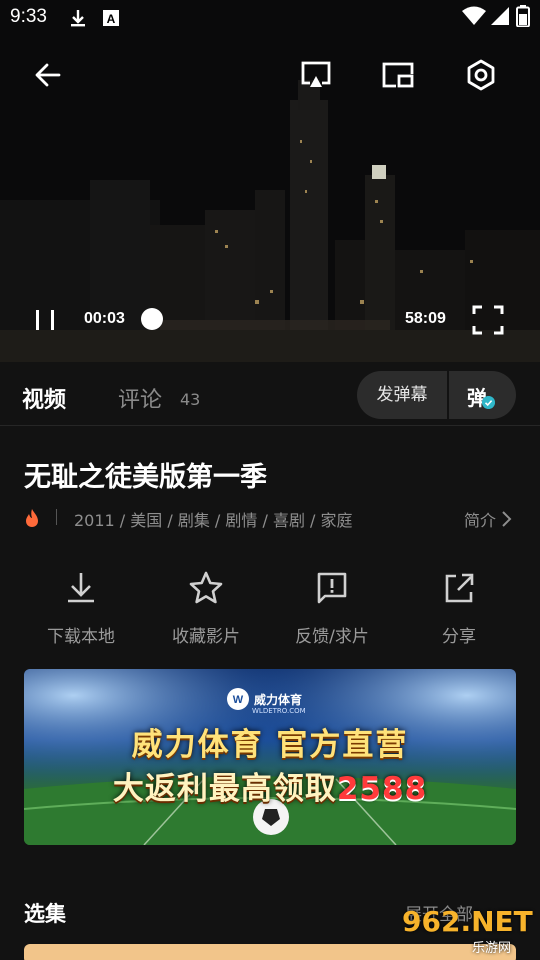 The height and width of the screenshot is (960, 540). What do you see at coordinates (270, 394) in the screenshot?
I see `detail-tabs: 视频 评论 43 发弹幕 弹` at bounding box center [270, 394].